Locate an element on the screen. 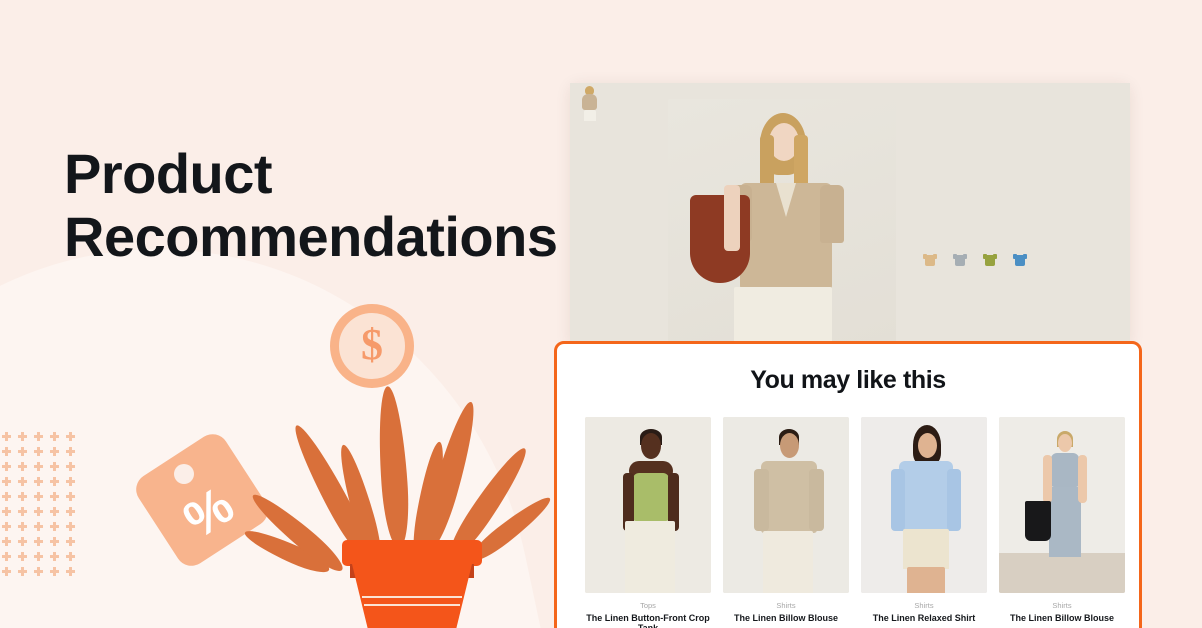 This screenshot has height=628, width=1202. recommendation-category: Tops is located at coordinates (648, 605).